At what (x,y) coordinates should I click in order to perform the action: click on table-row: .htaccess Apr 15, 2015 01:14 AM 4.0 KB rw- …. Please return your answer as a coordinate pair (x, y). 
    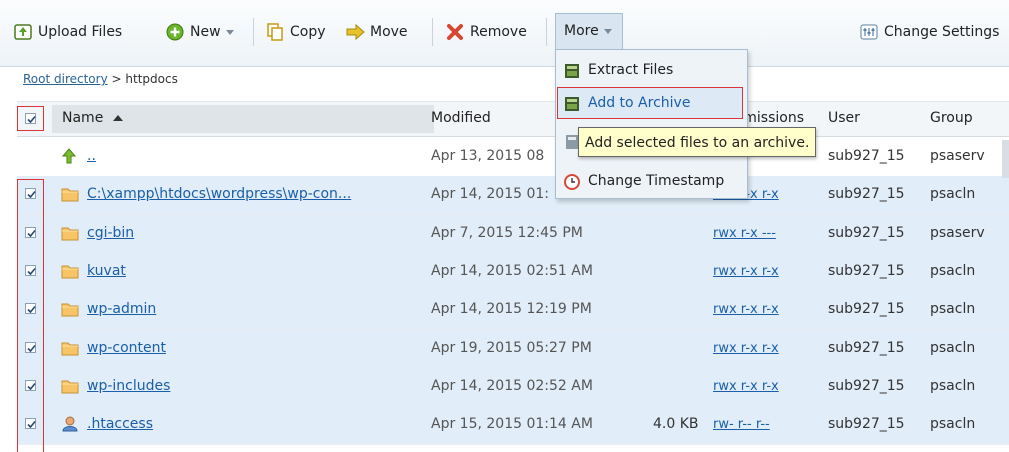
    Looking at the image, I should click on (513, 426).